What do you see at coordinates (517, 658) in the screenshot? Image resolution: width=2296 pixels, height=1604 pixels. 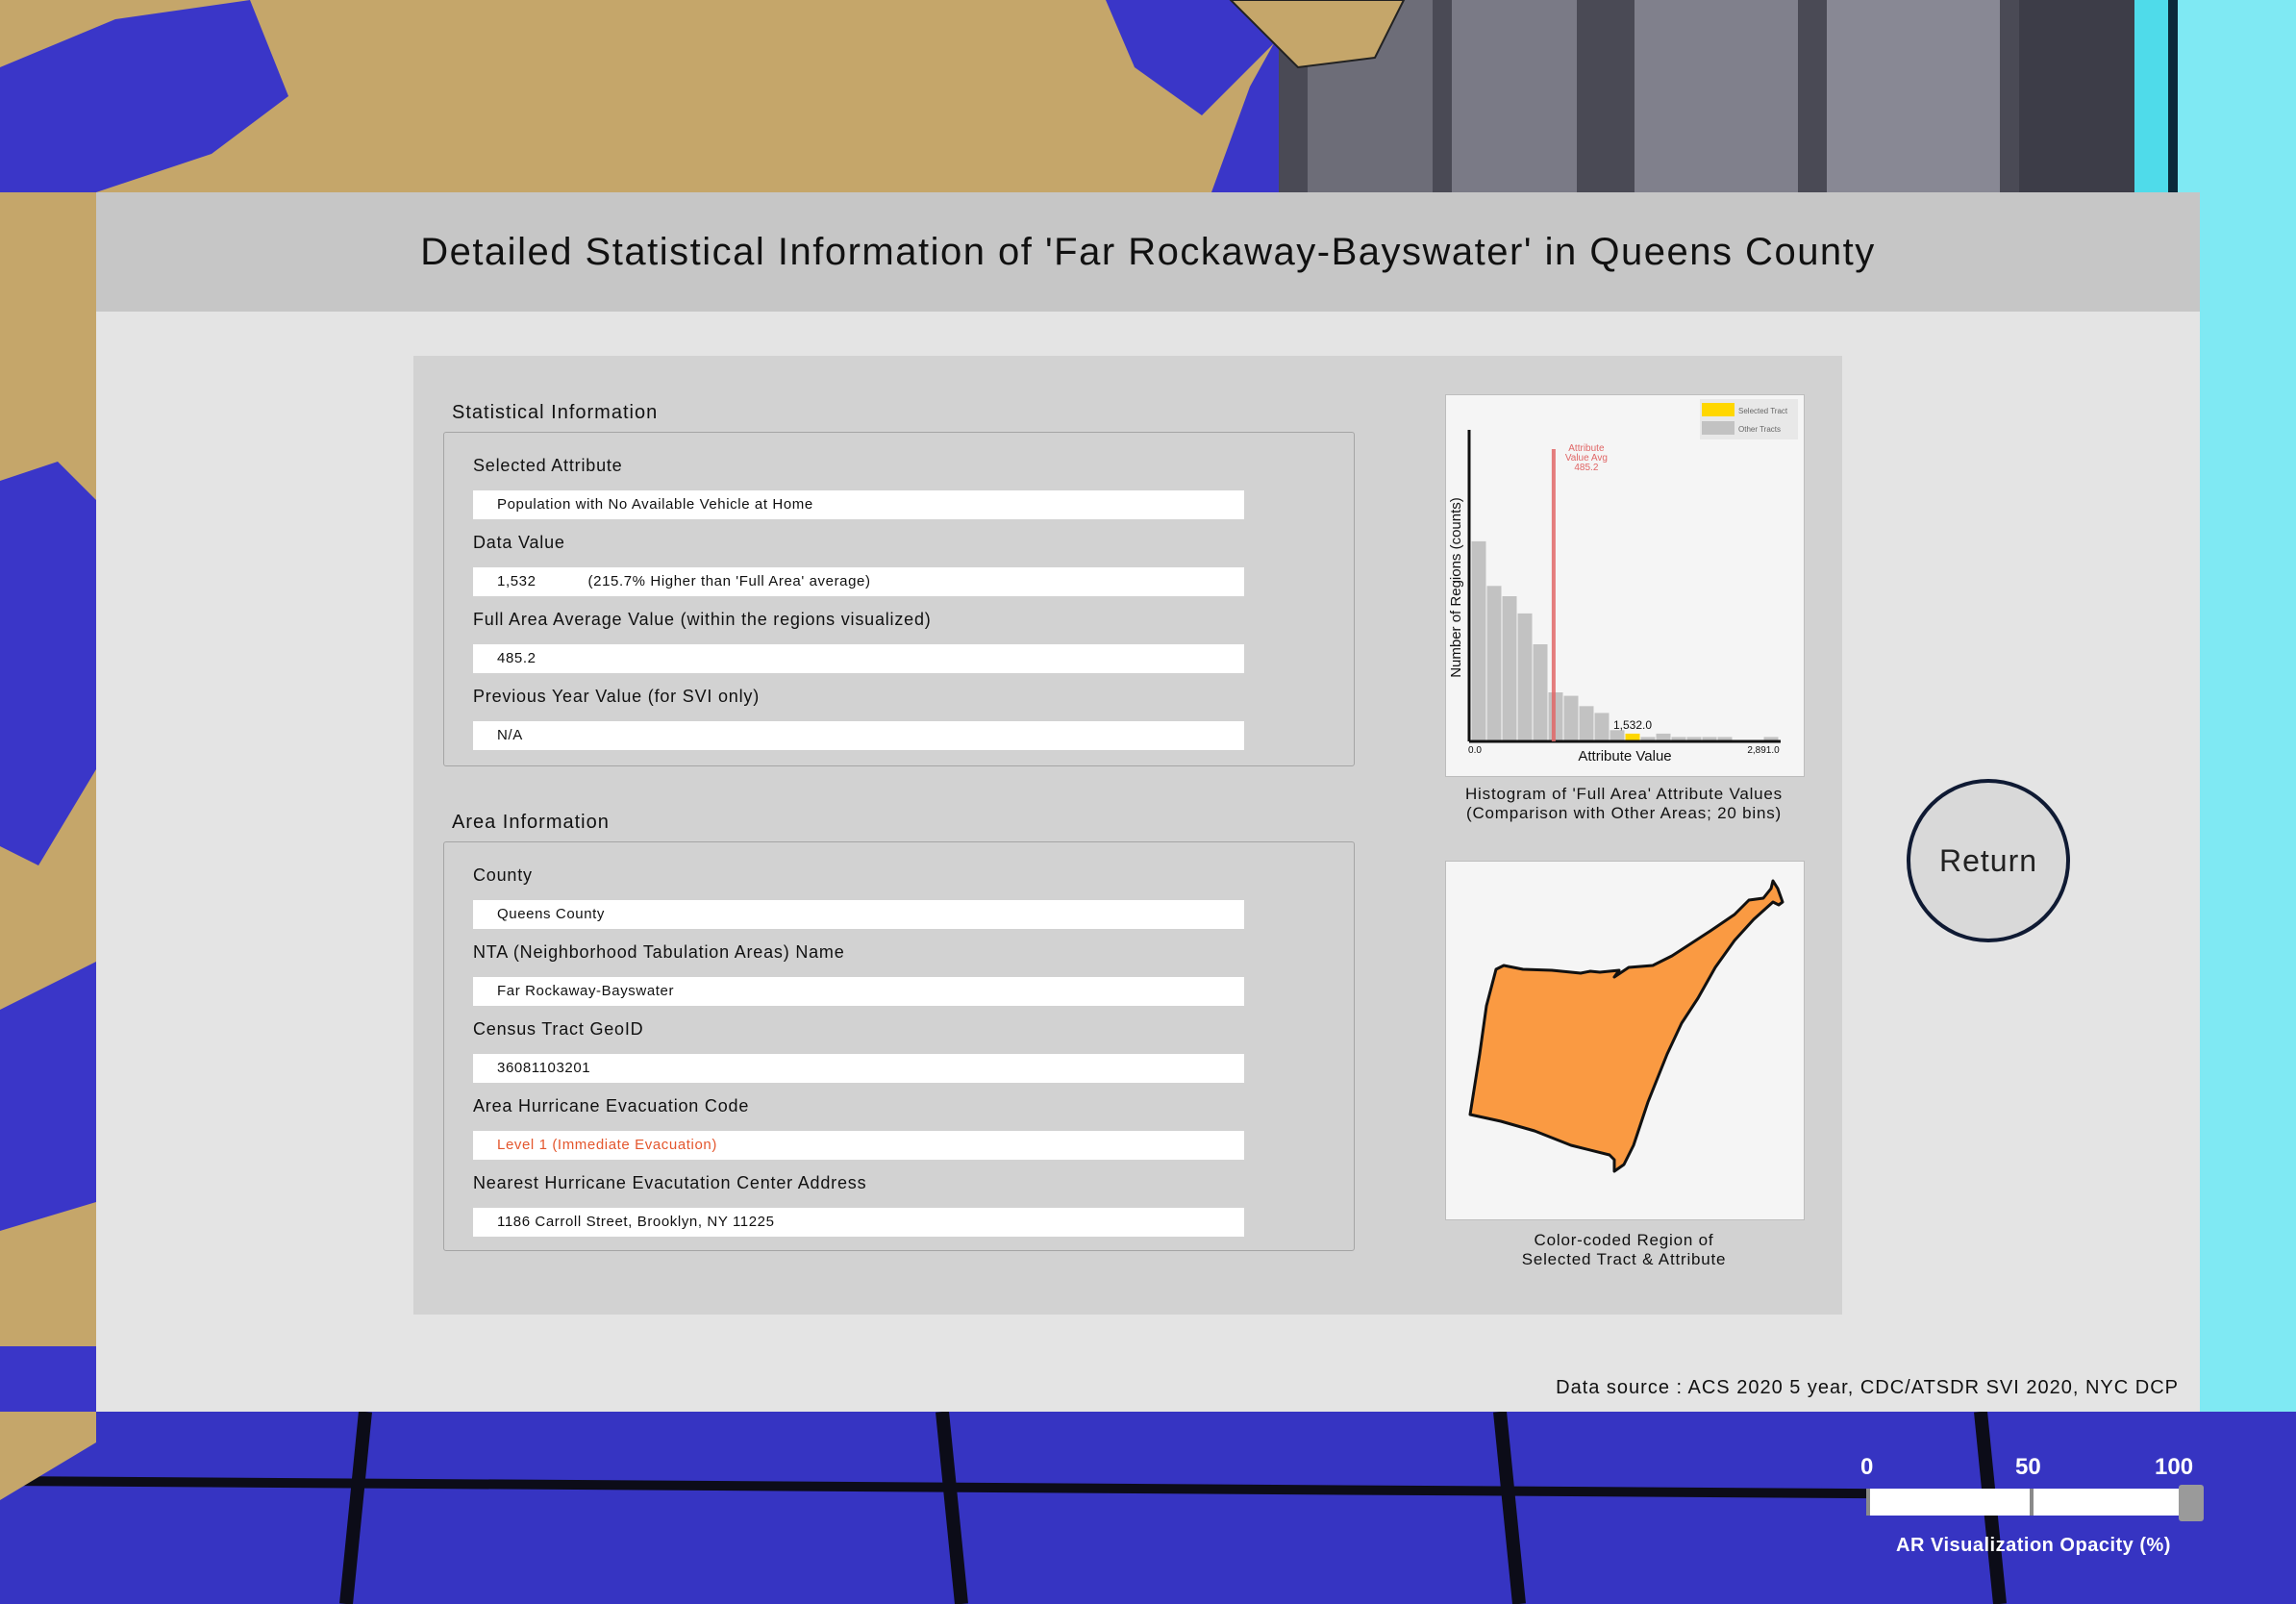 I see `average-value: 485.2` at bounding box center [517, 658].